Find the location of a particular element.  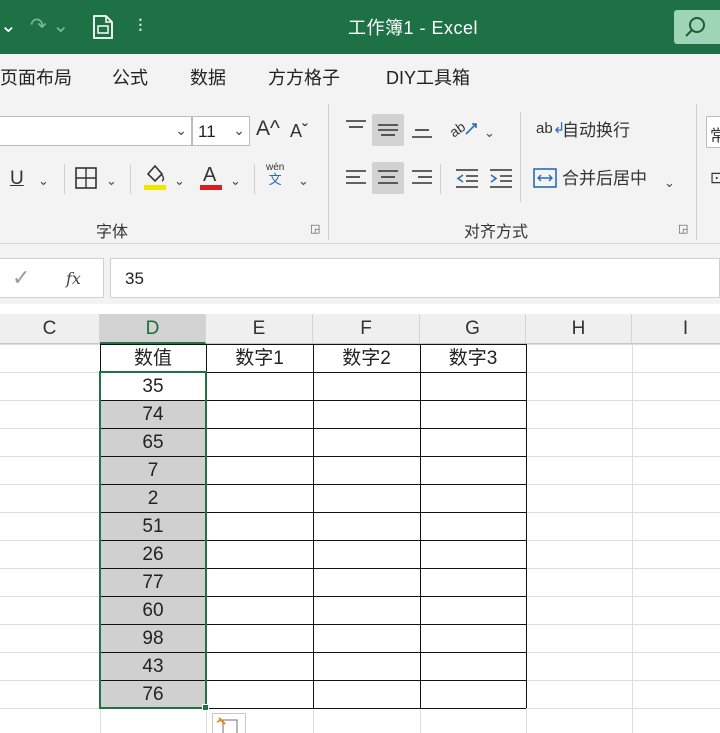

quick-analysis-icon is located at coordinates (227, 725).